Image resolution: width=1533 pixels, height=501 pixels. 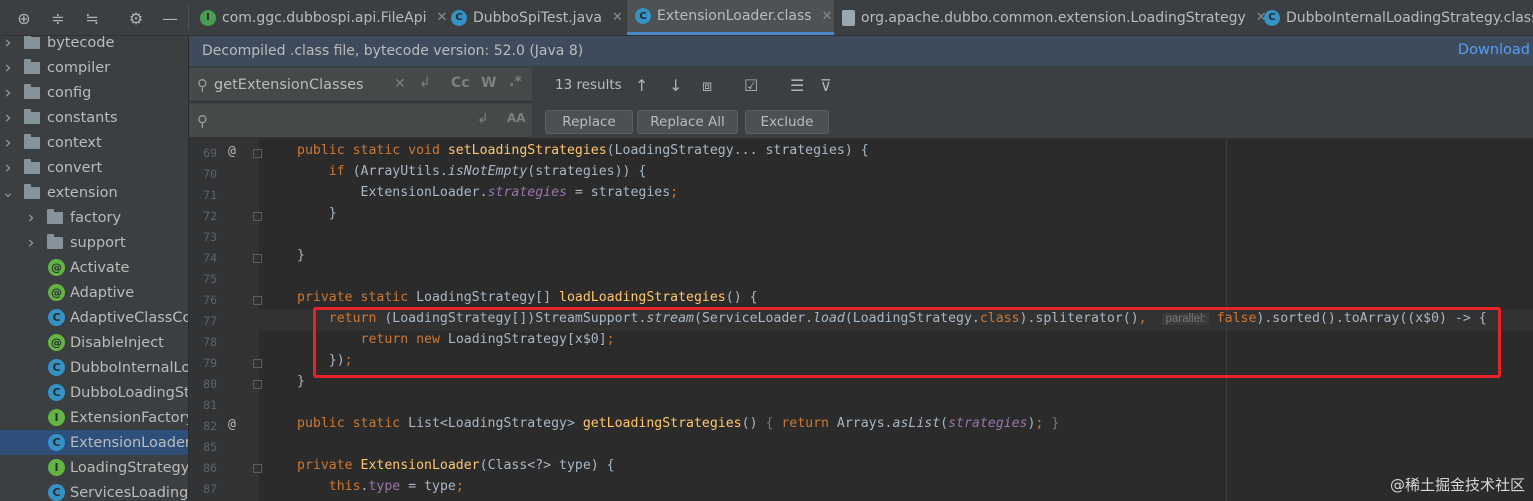 I want to click on tree-item-label: LoadingStrategy, so click(x=129, y=467).